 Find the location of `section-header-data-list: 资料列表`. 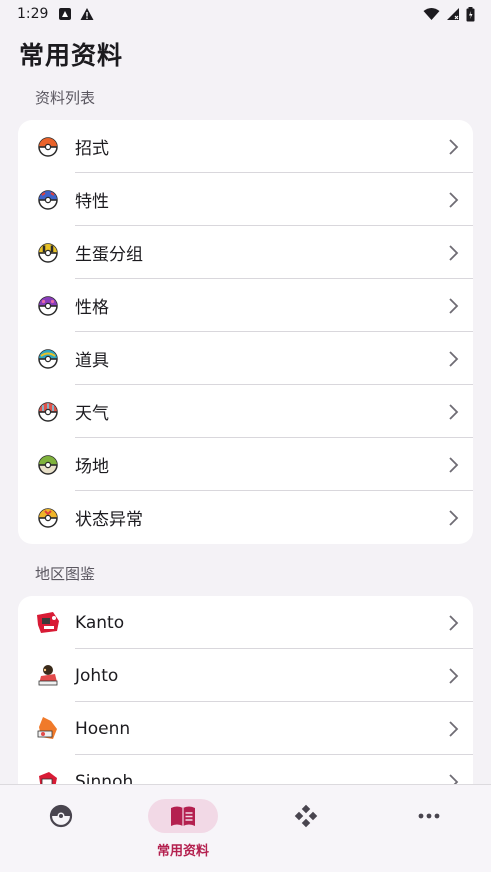

section-header-data-list: 资料列表 is located at coordinates (65, 98).